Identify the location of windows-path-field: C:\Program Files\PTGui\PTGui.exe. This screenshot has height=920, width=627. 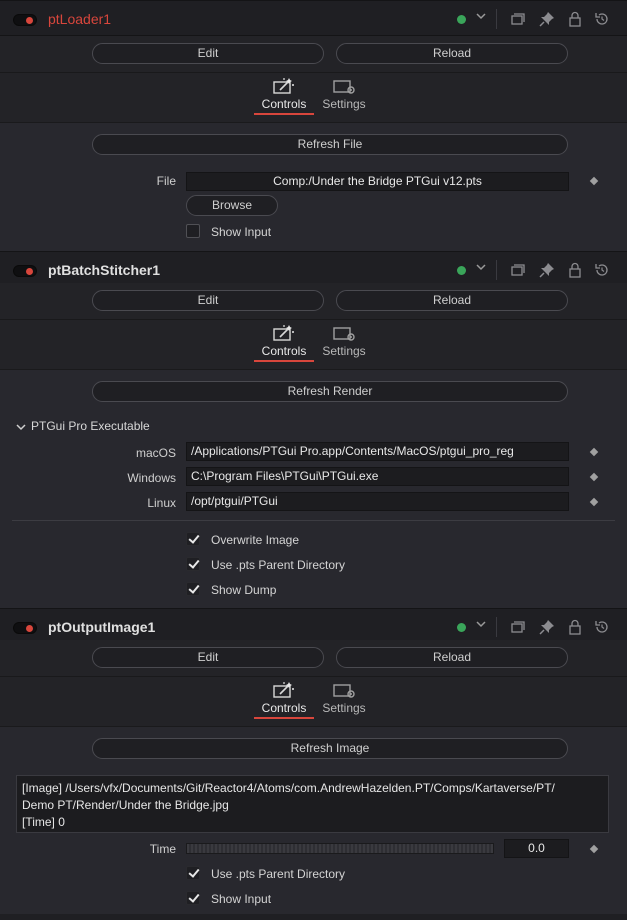
(377, 476).